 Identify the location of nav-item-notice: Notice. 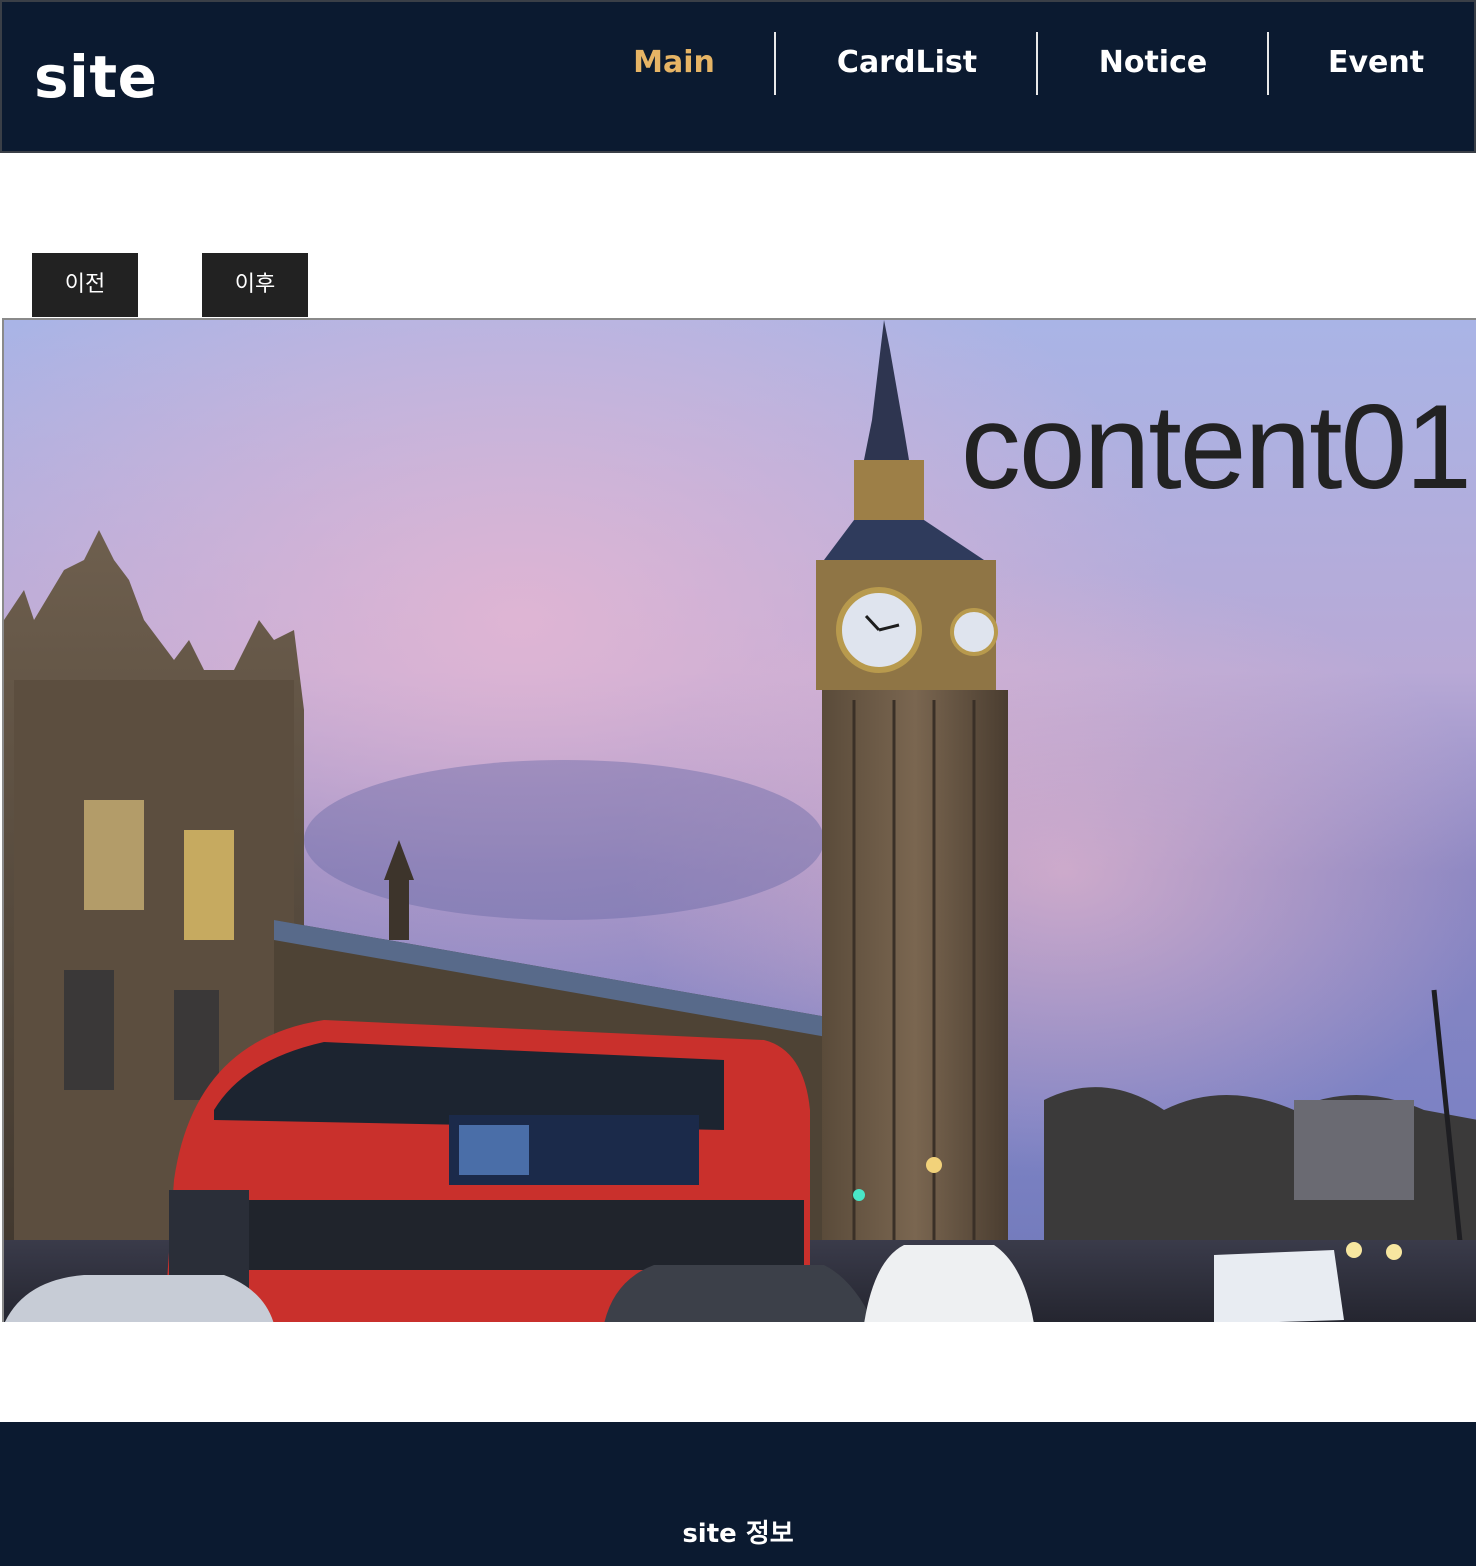
(1153, 63).